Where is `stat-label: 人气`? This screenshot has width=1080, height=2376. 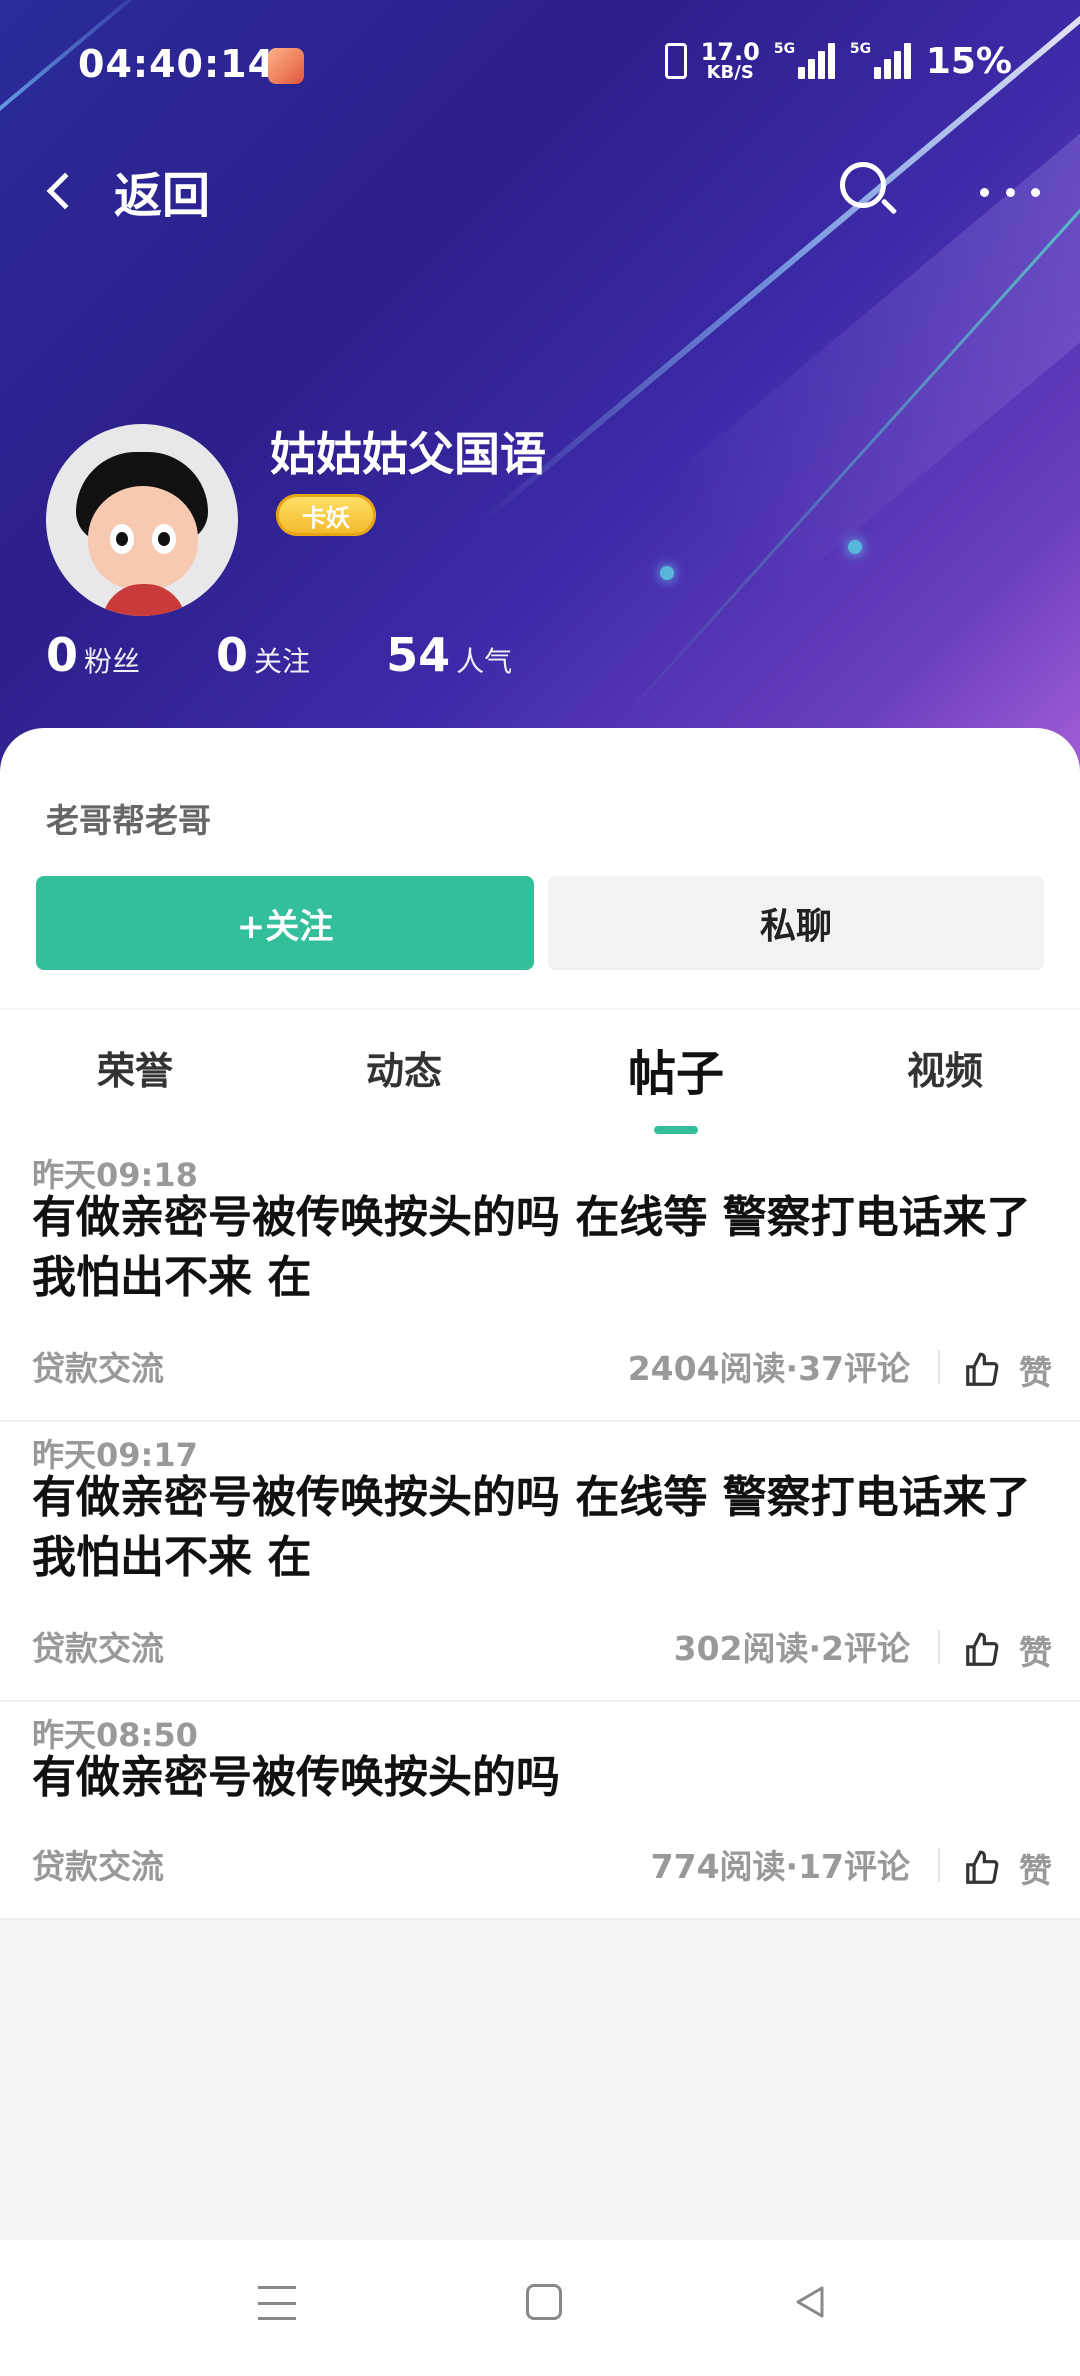
stat-label: 人气 is located at coordinates (484, 661).